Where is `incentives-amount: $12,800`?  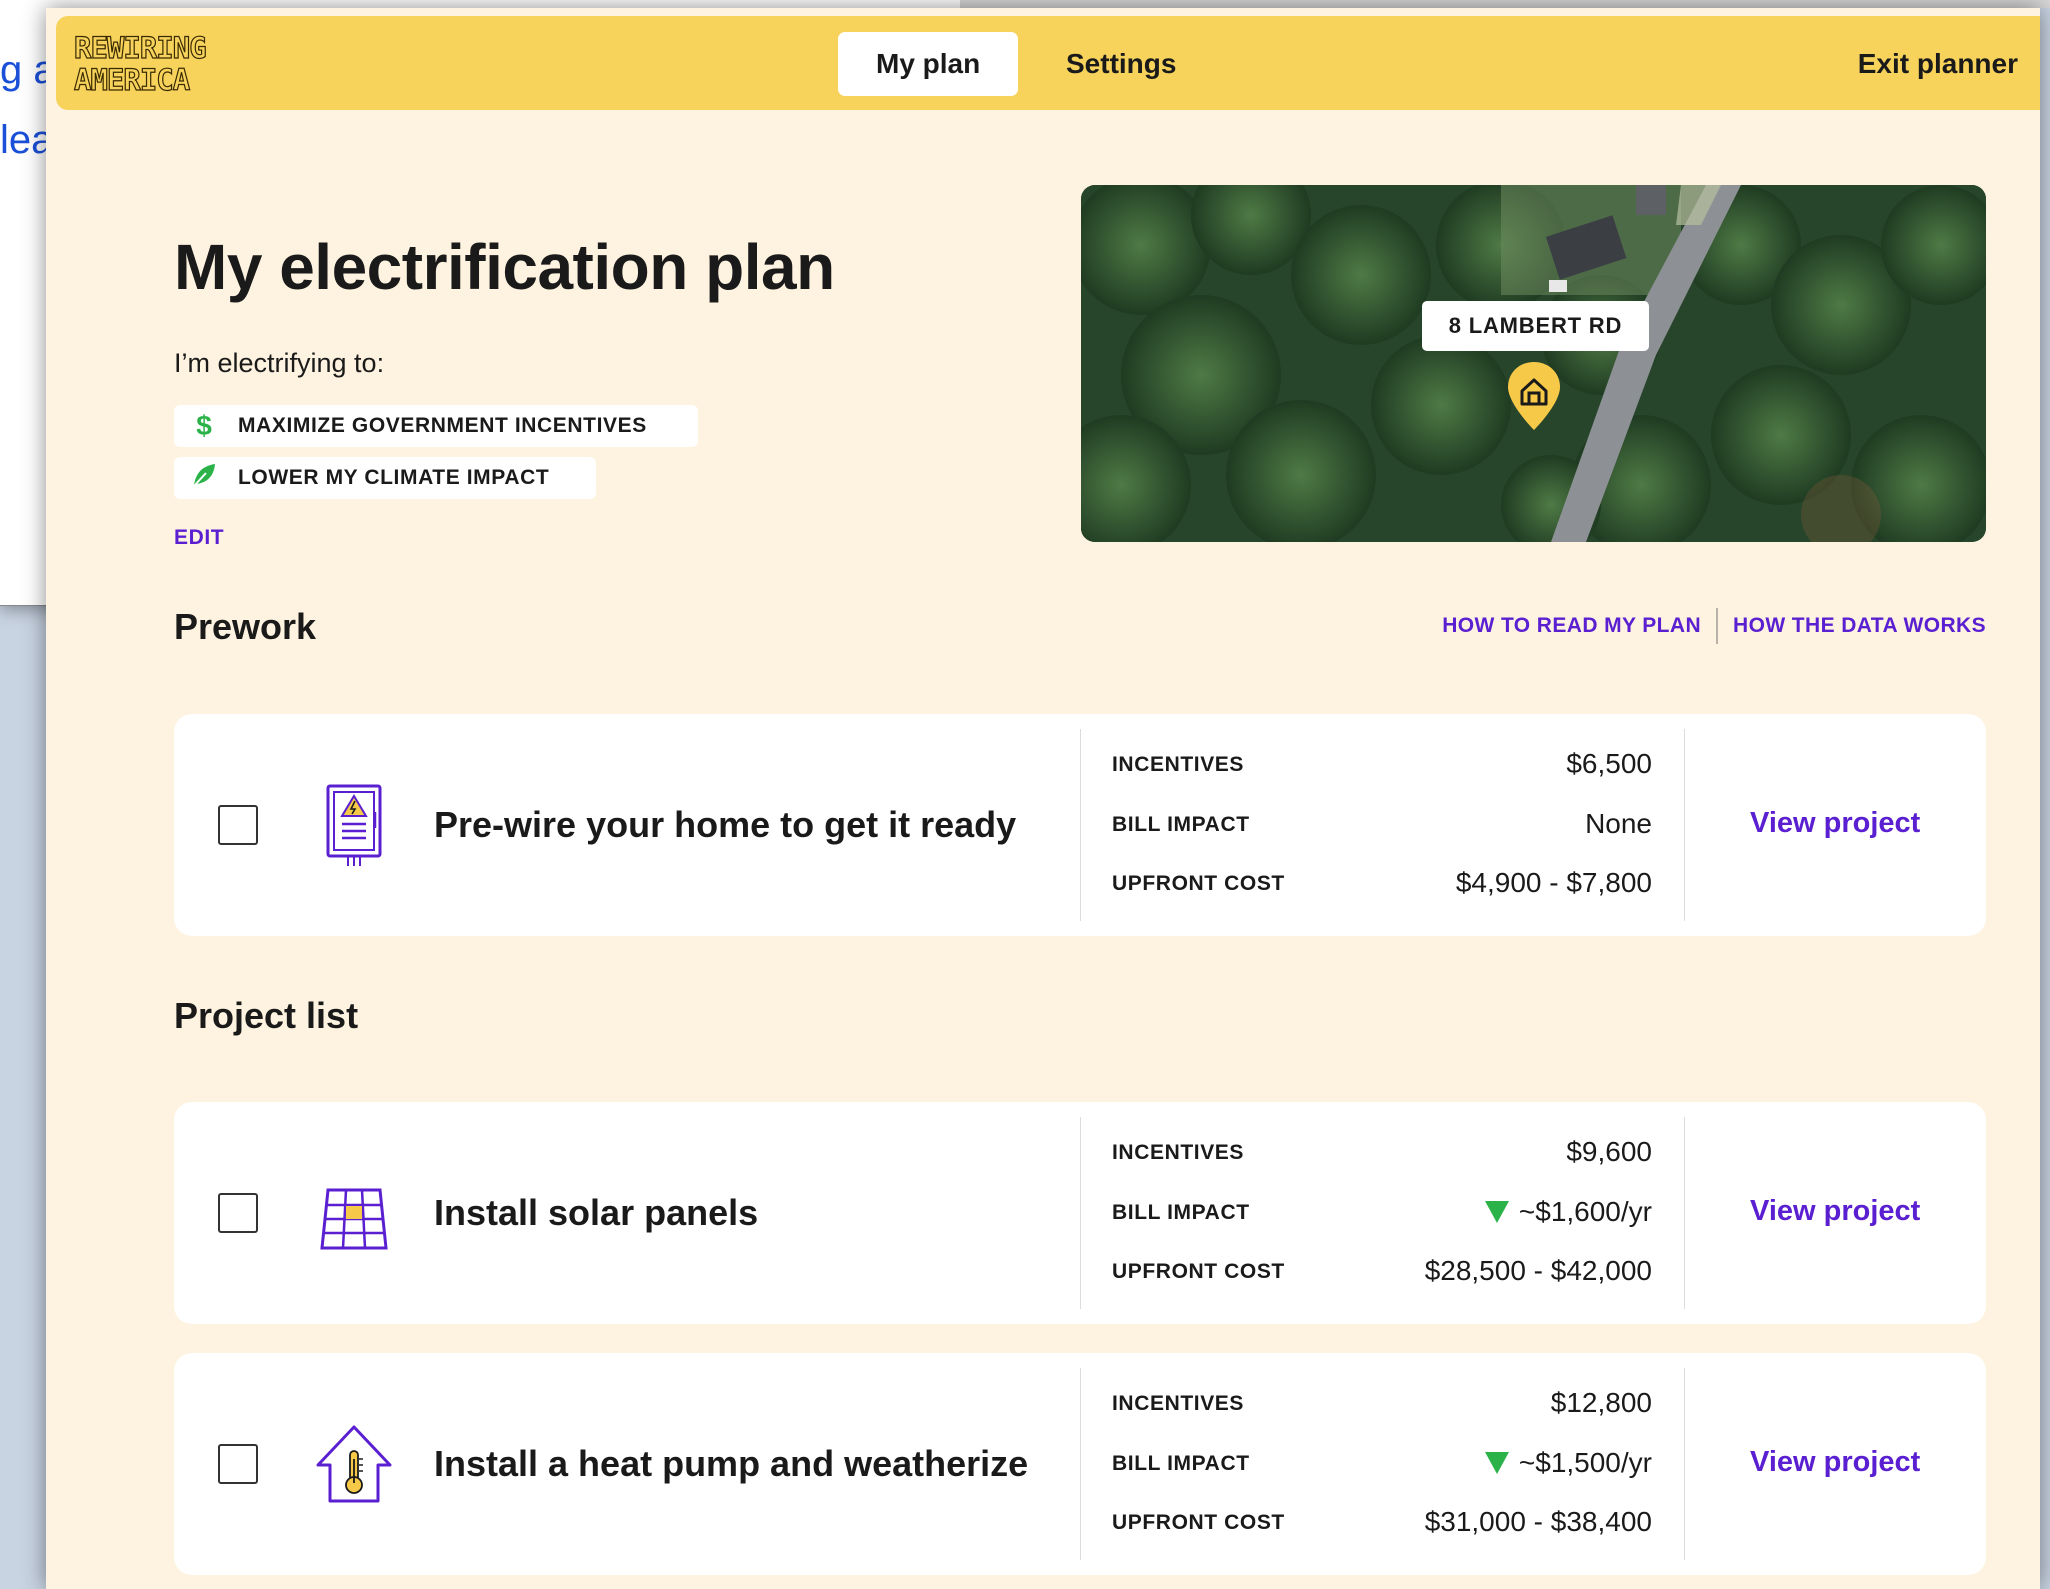 incentives-amount: $12,800 is located at coordinates (1601, 1402).